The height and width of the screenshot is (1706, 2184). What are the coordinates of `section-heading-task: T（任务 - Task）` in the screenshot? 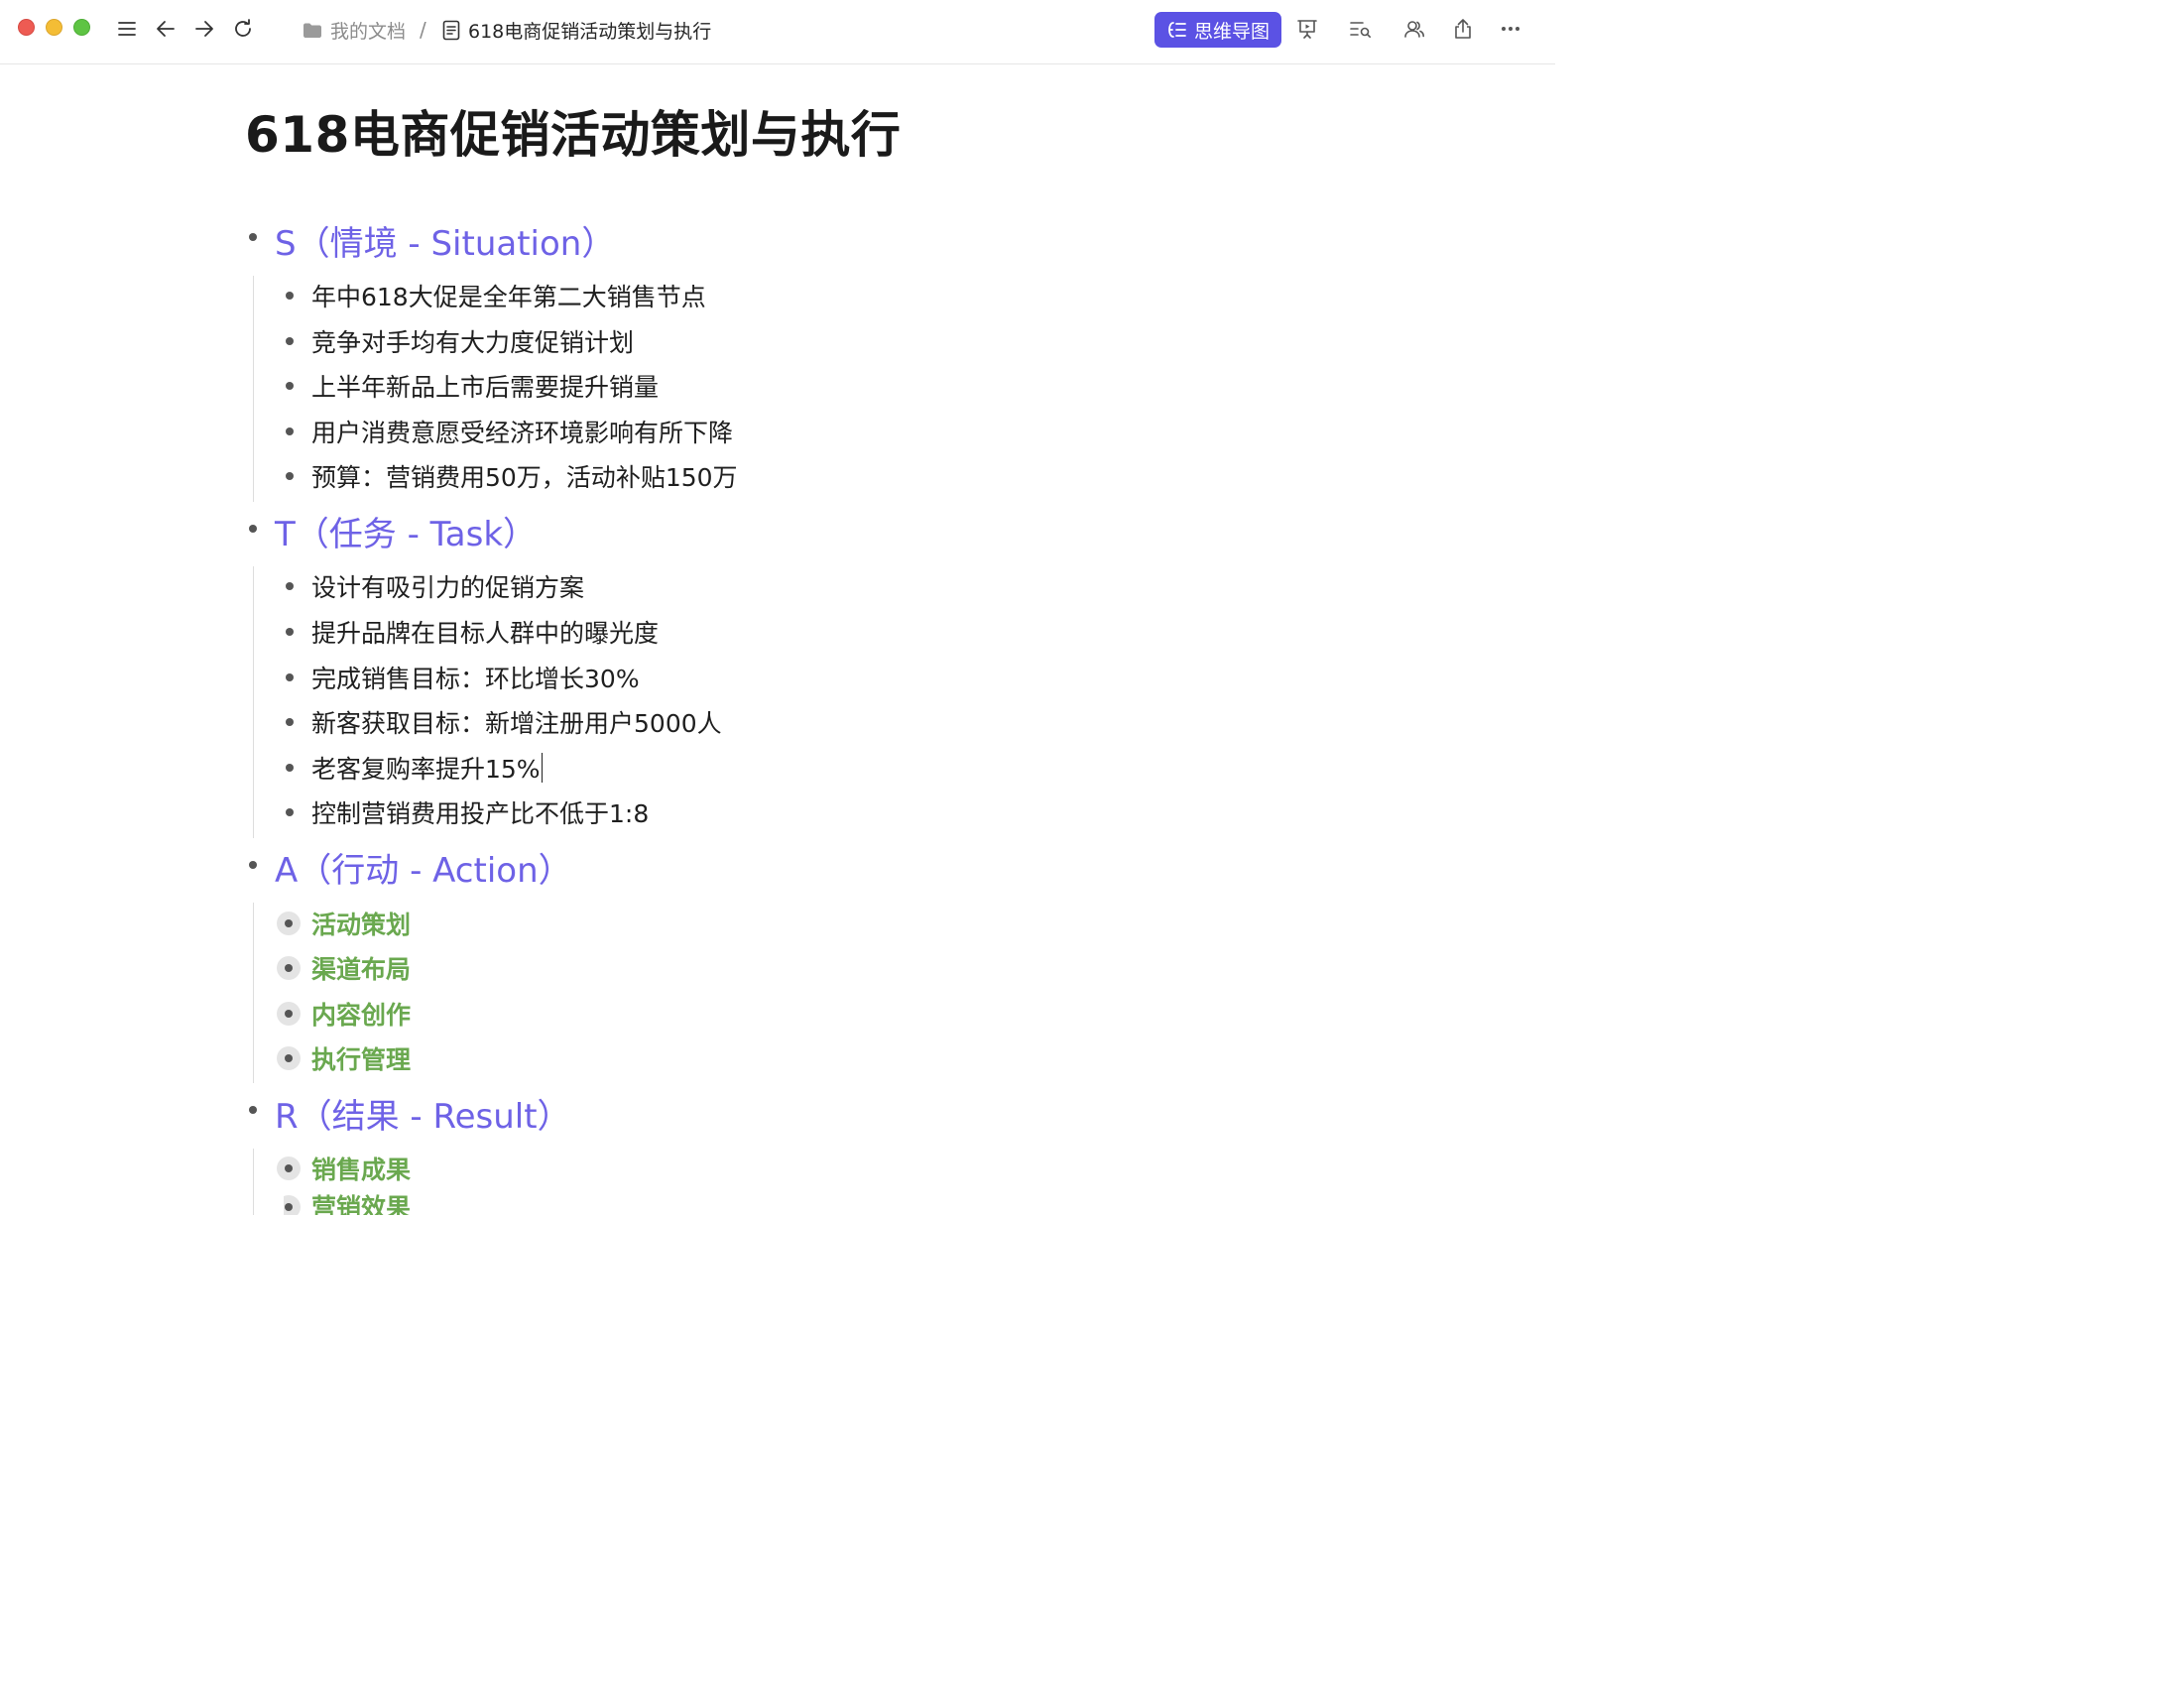 It's located at (406, 535).